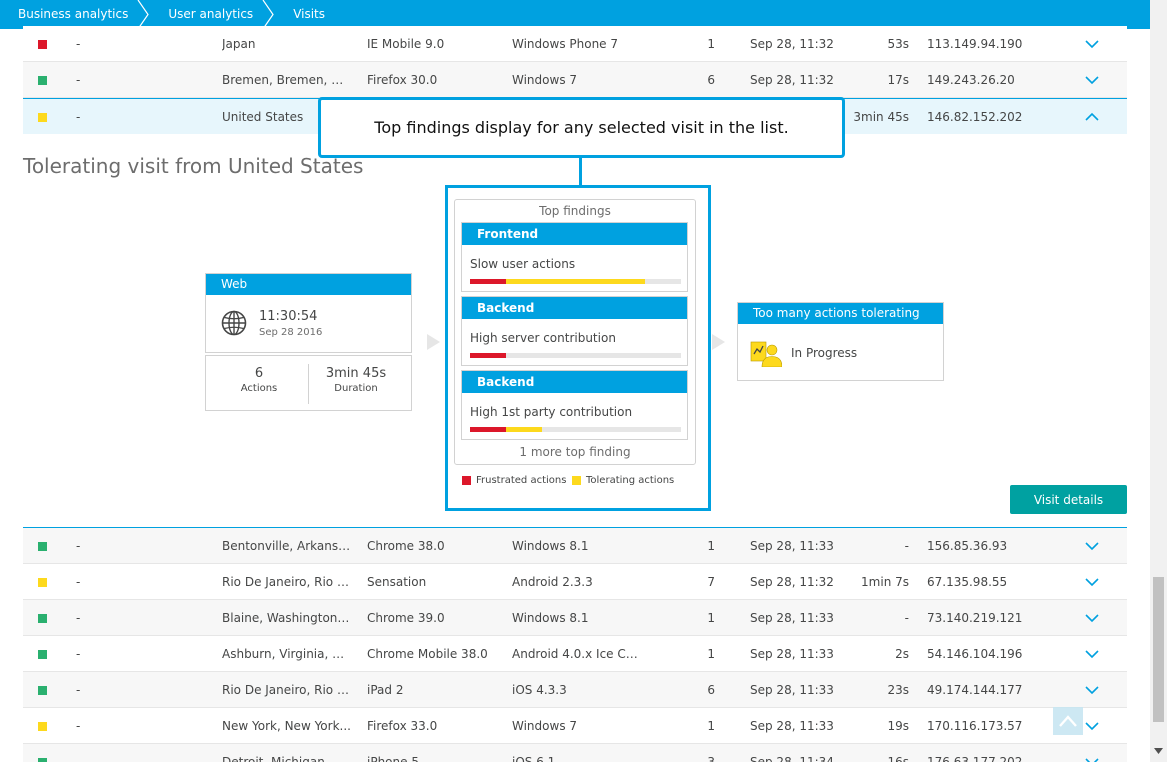  What do you see at coordinates (308, 383) in the screenshot?
I see `visit-stats-card: 6 Actions 3min 45s Duration` at bounding box center [308, 383].